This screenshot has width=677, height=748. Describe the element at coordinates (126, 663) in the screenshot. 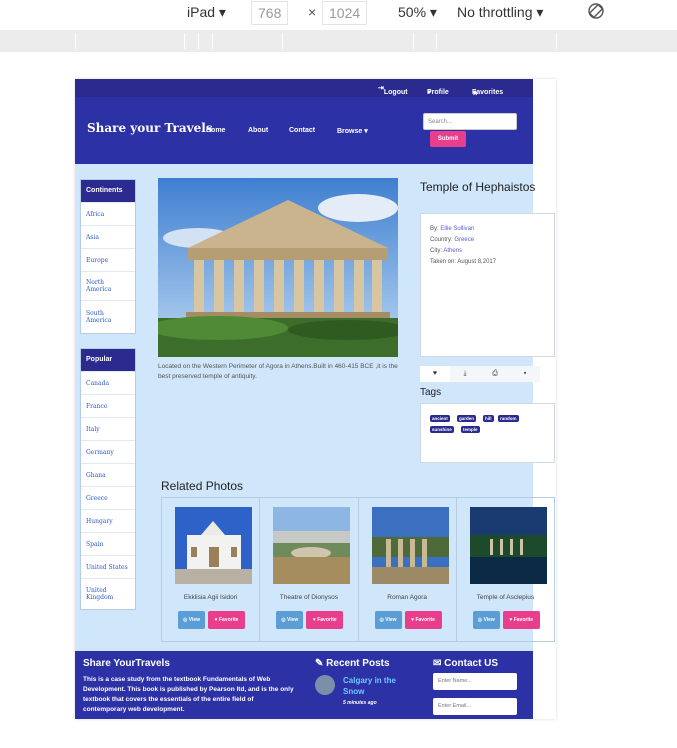

I see `footer-about-title: Share YourTravels` at that location.